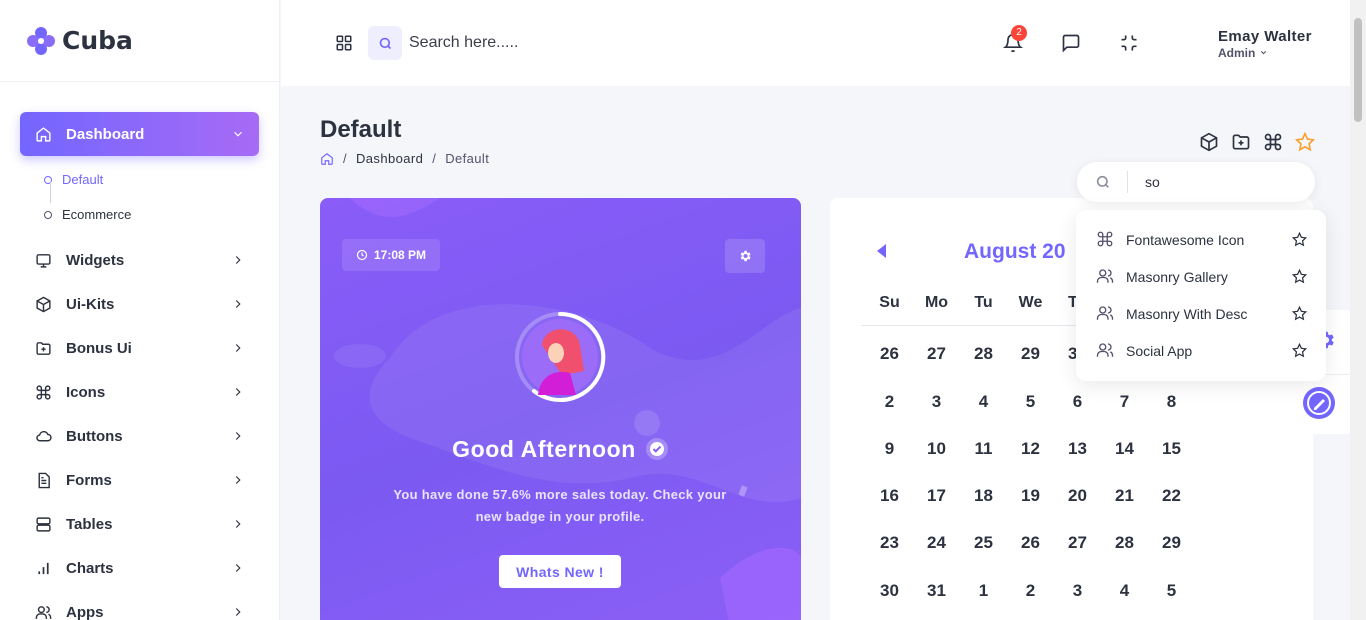 Image resolution: width=1366 pixels, height=620 pixels. Describe the element at coordinates (1124, 402) in the screenshot. I see `calendar-day: 7` at that location.